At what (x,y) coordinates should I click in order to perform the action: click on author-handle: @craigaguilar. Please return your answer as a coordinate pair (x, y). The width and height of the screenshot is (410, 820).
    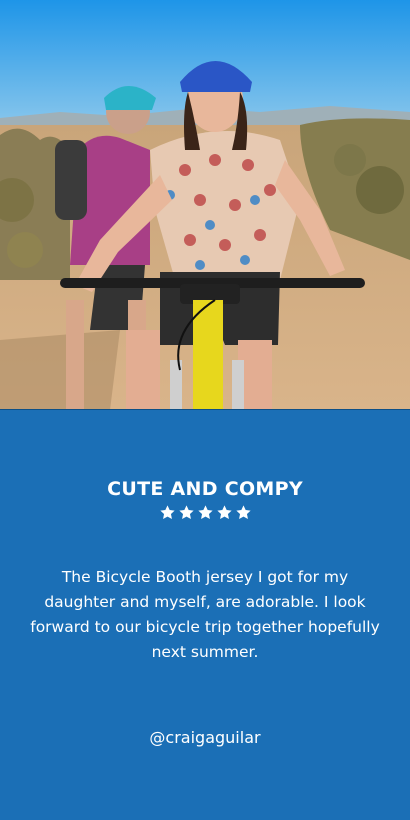
    Looking at the image, I should click on (205, 737).